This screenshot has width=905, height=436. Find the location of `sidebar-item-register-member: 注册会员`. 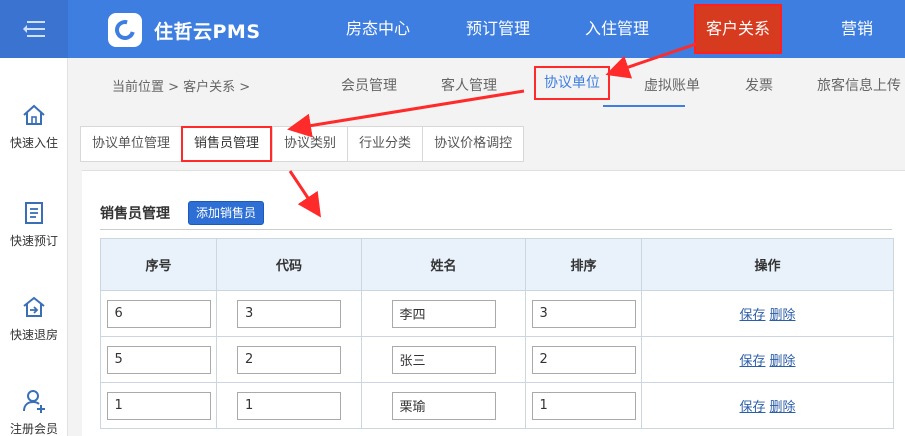

sidebar-item-register-member: 注册会员 is located at coordinates (34, 412).